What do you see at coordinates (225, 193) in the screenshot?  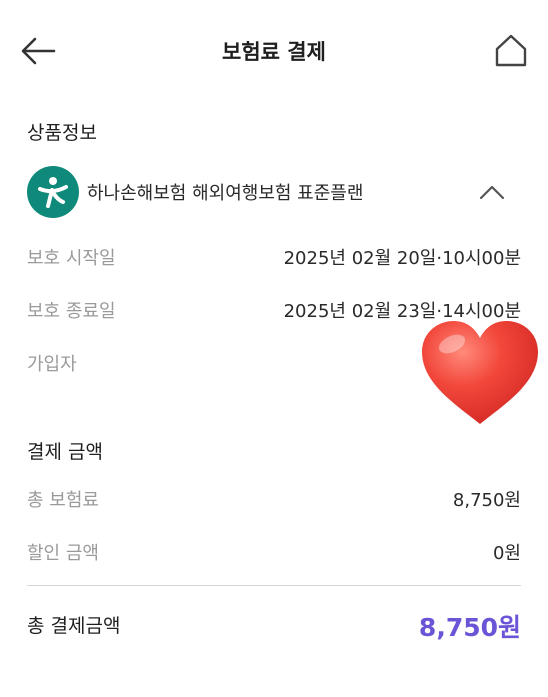 I see `product-name: 하나손해보험 해외여행보험 표준플랜` at bounding box center [225, 193].